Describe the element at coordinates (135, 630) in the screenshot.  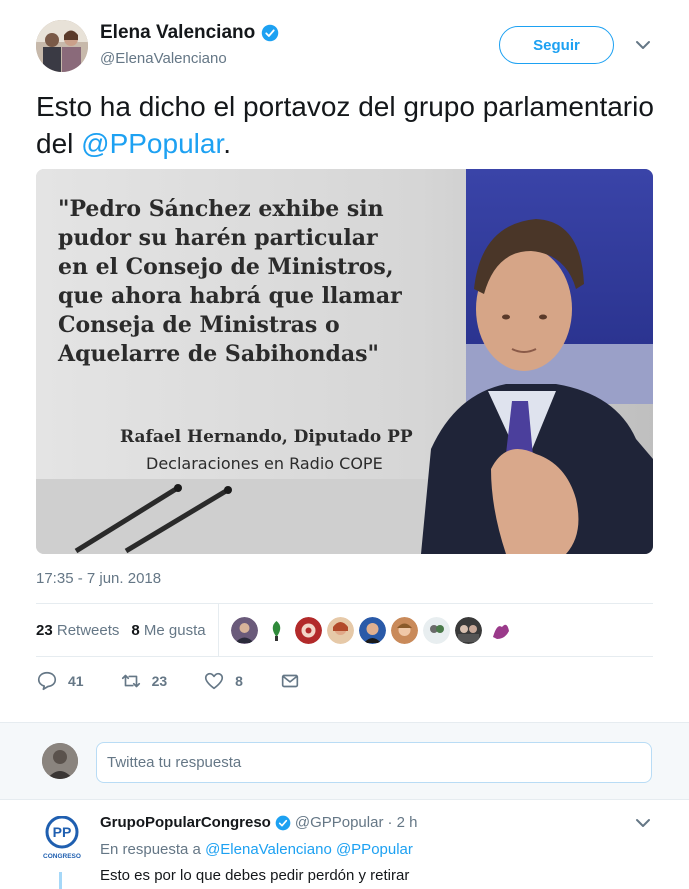
I see `likes-count: 8` at that location.